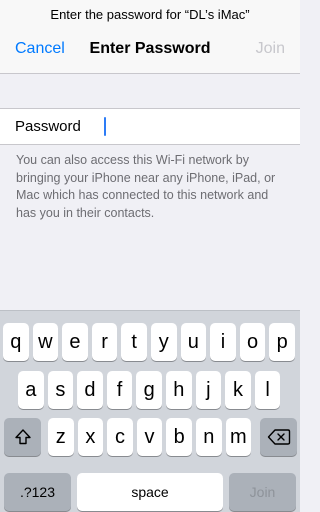 This screenshot has height=512, width=320. I want to click on key-x: x, so click(90, 437).